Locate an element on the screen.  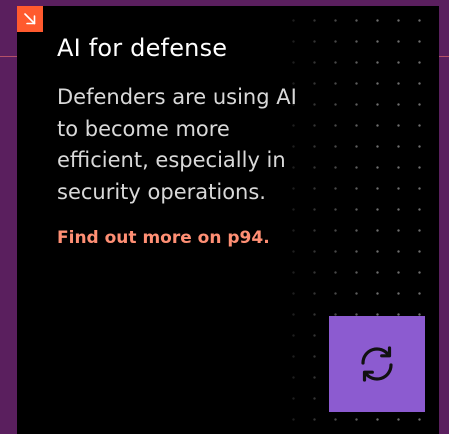
card-title: AI for defense is located at coordinates (142, 48).